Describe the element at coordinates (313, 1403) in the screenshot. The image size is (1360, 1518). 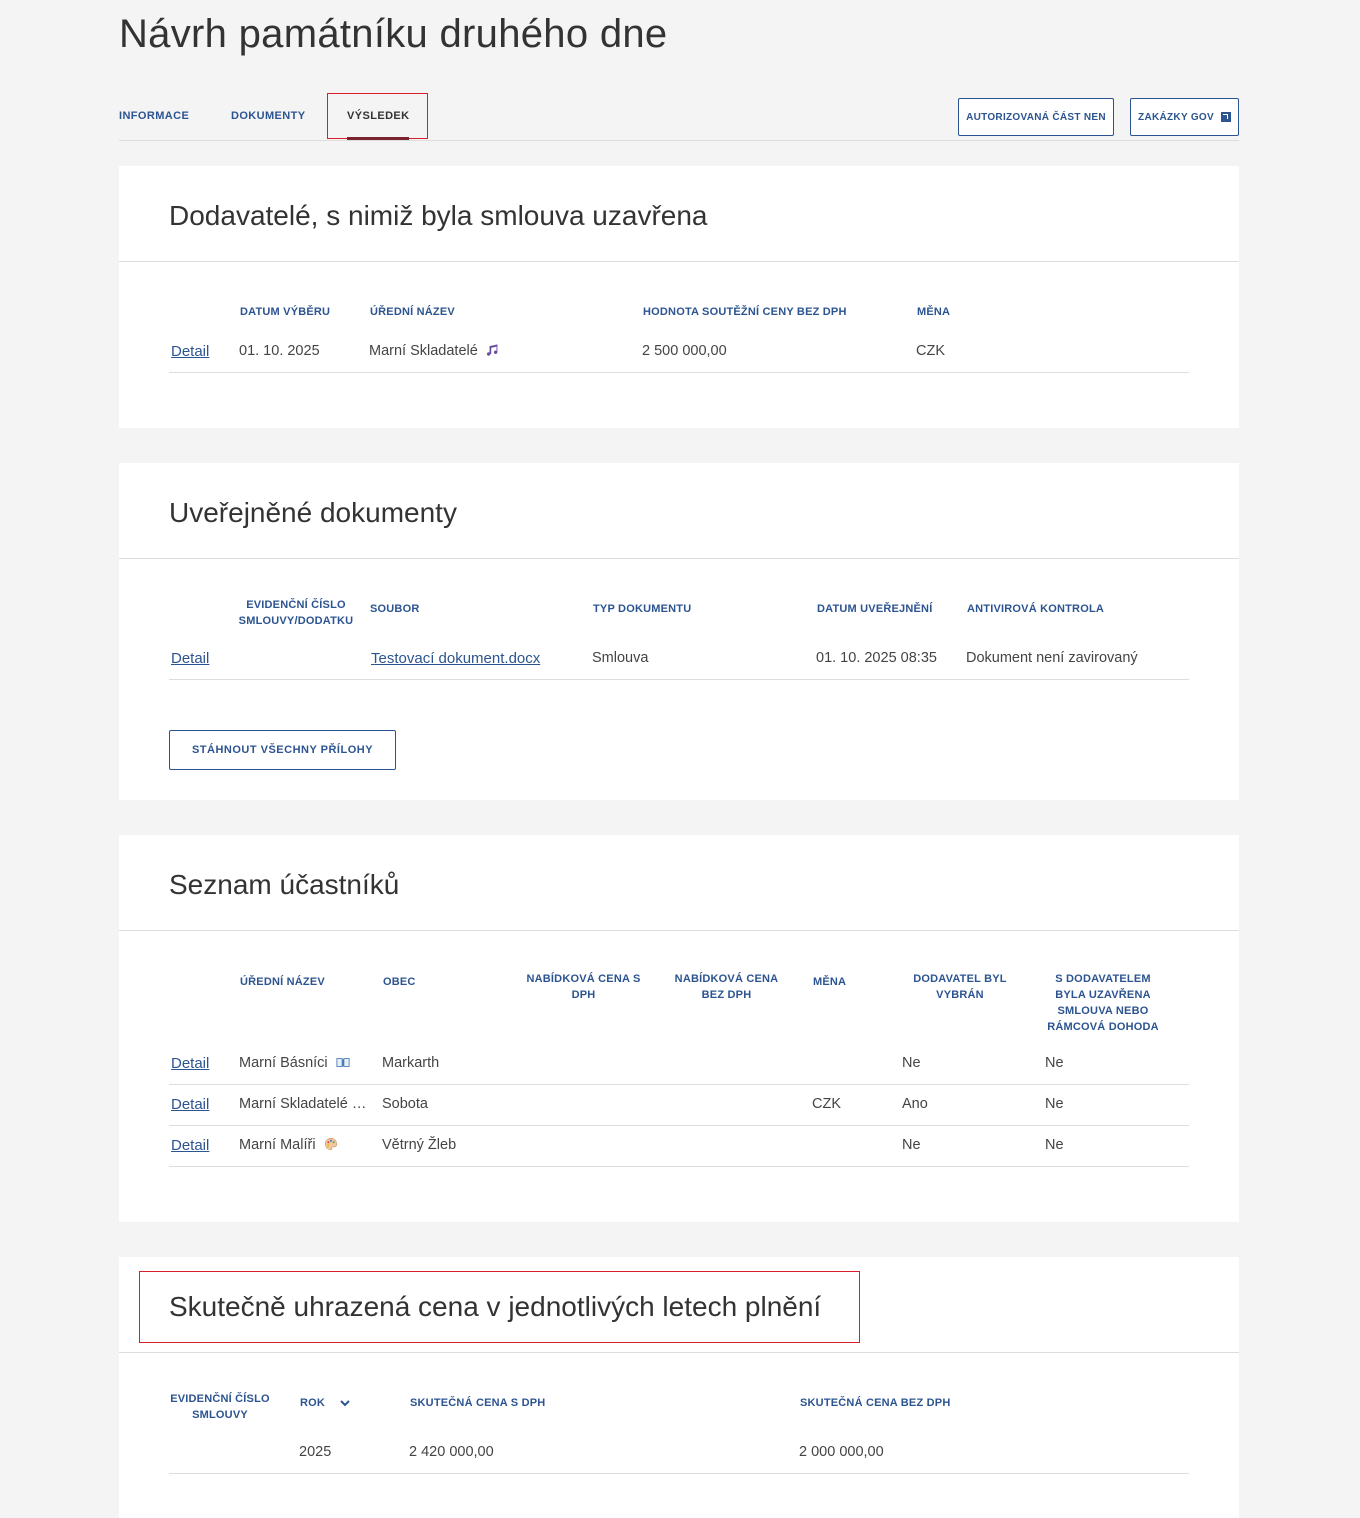
I see `col-rok-label: ROK` at that location.